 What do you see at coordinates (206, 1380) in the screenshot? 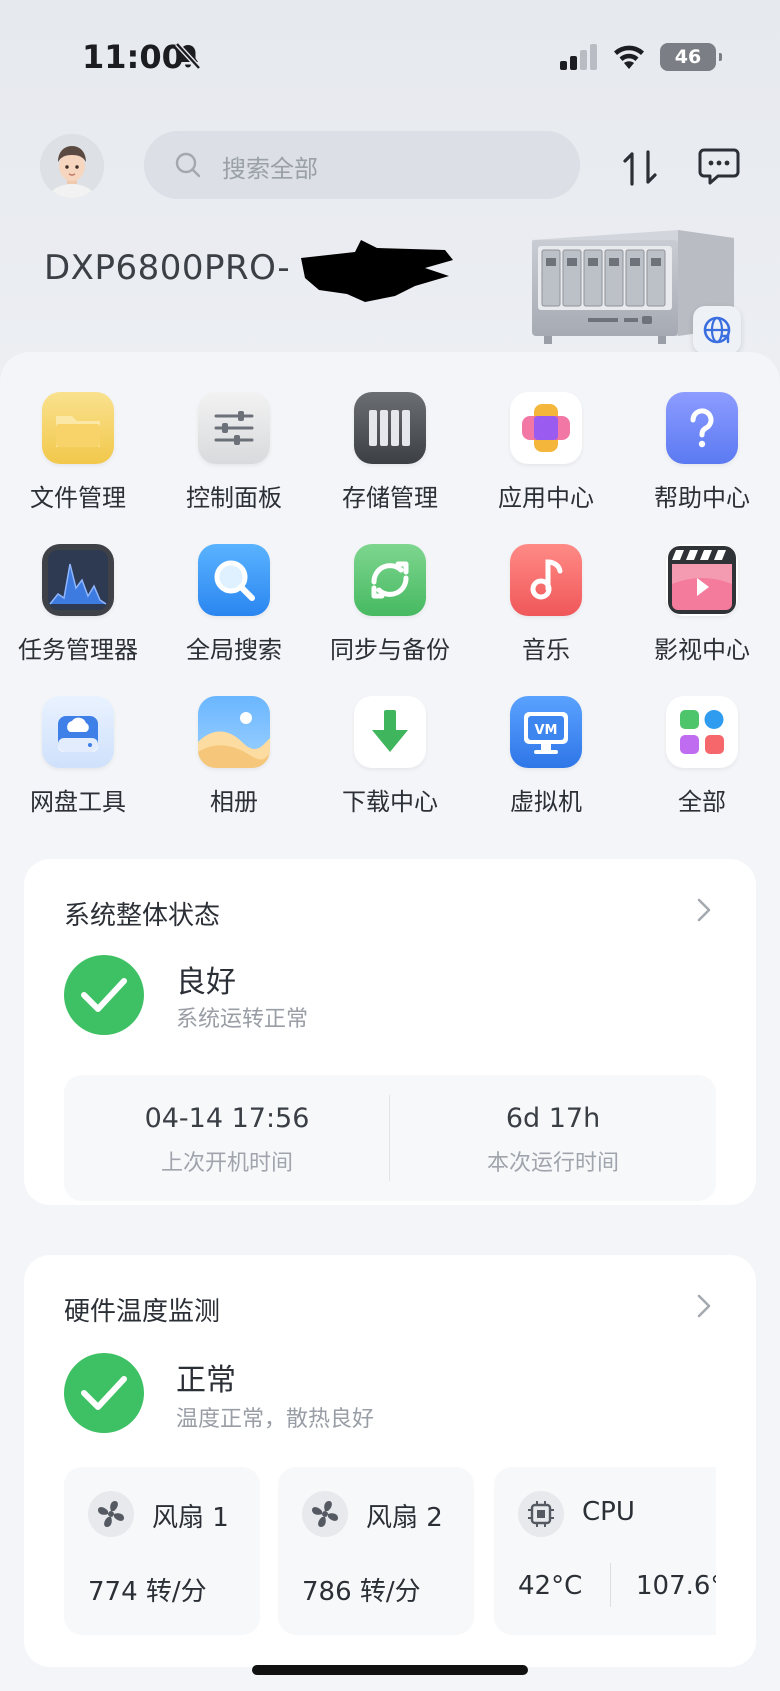
I see `temp-state: 正常` at bounding box center [206, 1380].